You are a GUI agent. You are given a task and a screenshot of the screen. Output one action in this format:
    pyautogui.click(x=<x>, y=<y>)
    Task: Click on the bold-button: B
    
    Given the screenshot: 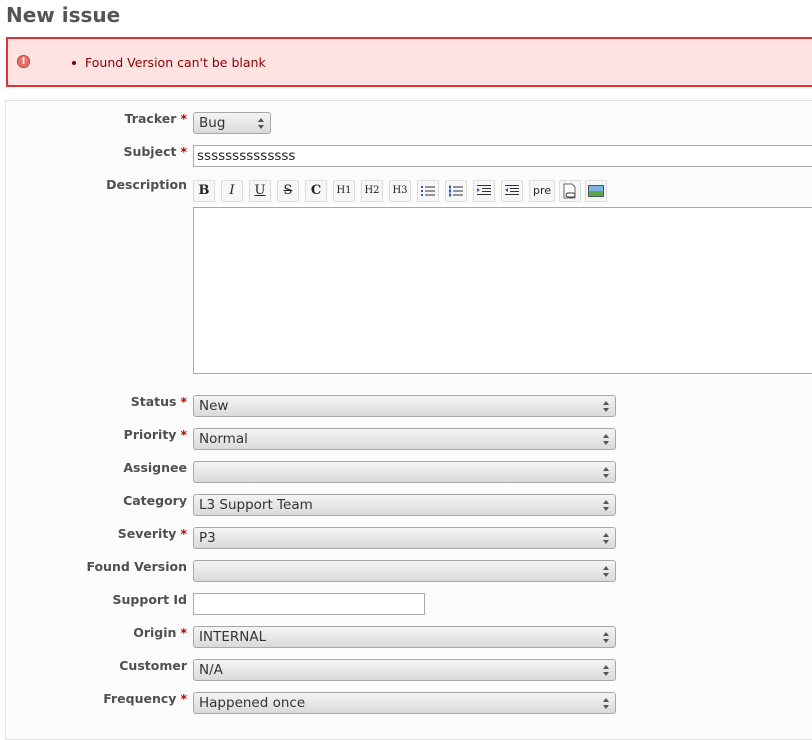 What is the action you would take?
    pyautogui.click(x=204, y=191)
    